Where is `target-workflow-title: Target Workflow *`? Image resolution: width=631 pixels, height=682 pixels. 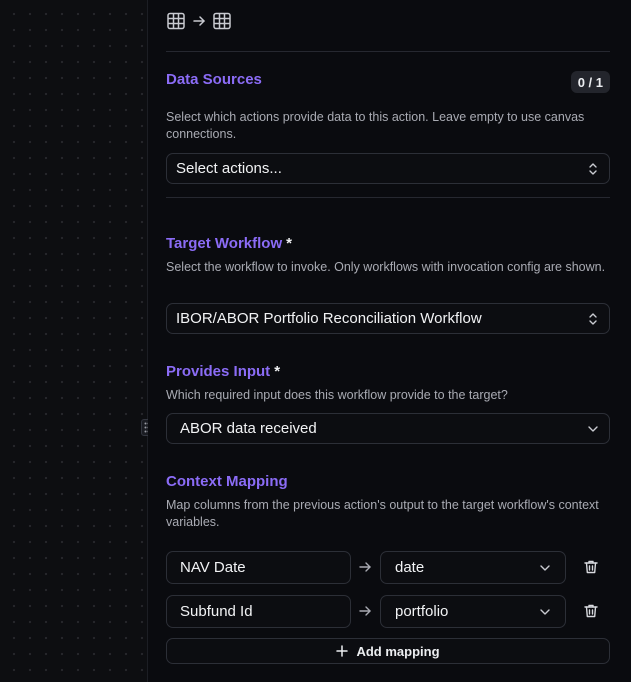
target-workflow-title: Target Workflow * is located at coordinates (229, 243).